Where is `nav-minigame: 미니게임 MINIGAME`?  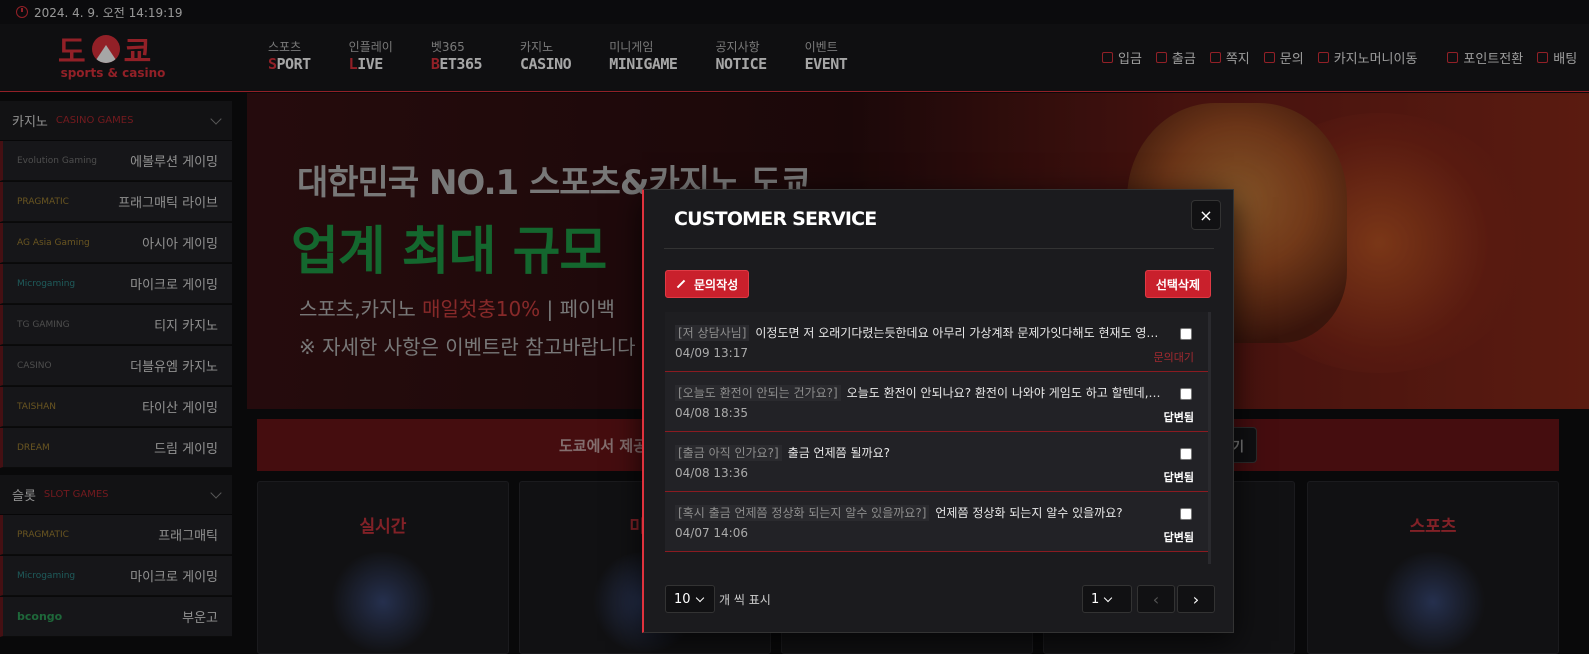 nav-minigame: 미니게임 MINIGAME is located at coordinates (643, 57).